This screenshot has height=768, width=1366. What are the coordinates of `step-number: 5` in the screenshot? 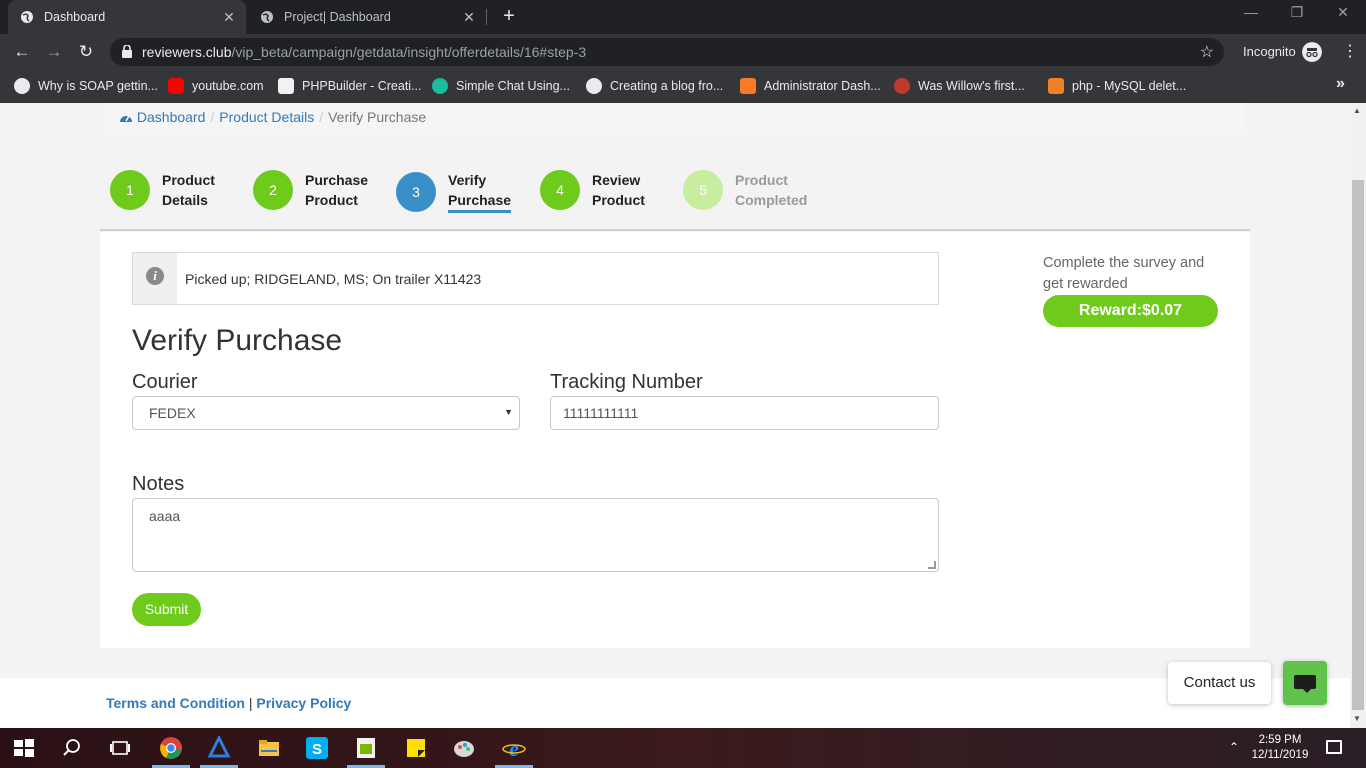 It's located at (703, 190).